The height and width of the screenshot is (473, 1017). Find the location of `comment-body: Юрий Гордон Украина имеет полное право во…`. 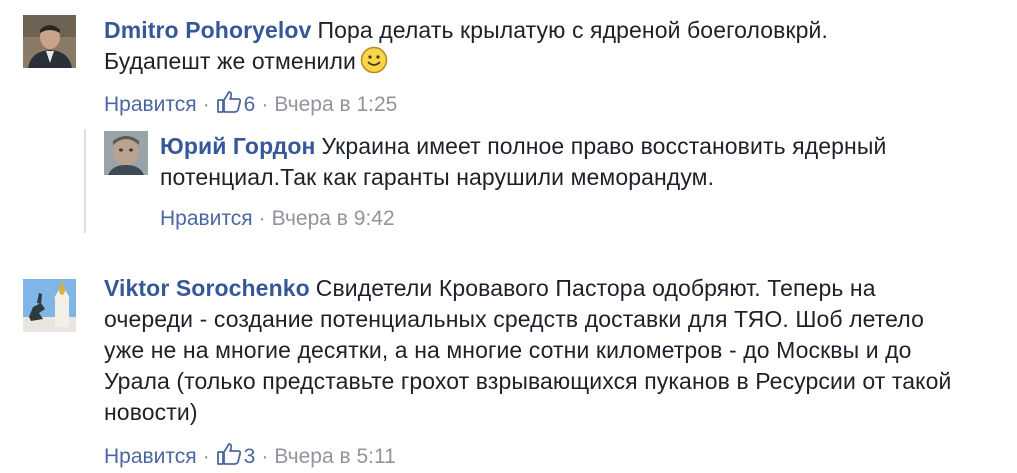

comment-body: Юрий Гордон Украина имеет полное право во… is located at coordinates (550, 162).